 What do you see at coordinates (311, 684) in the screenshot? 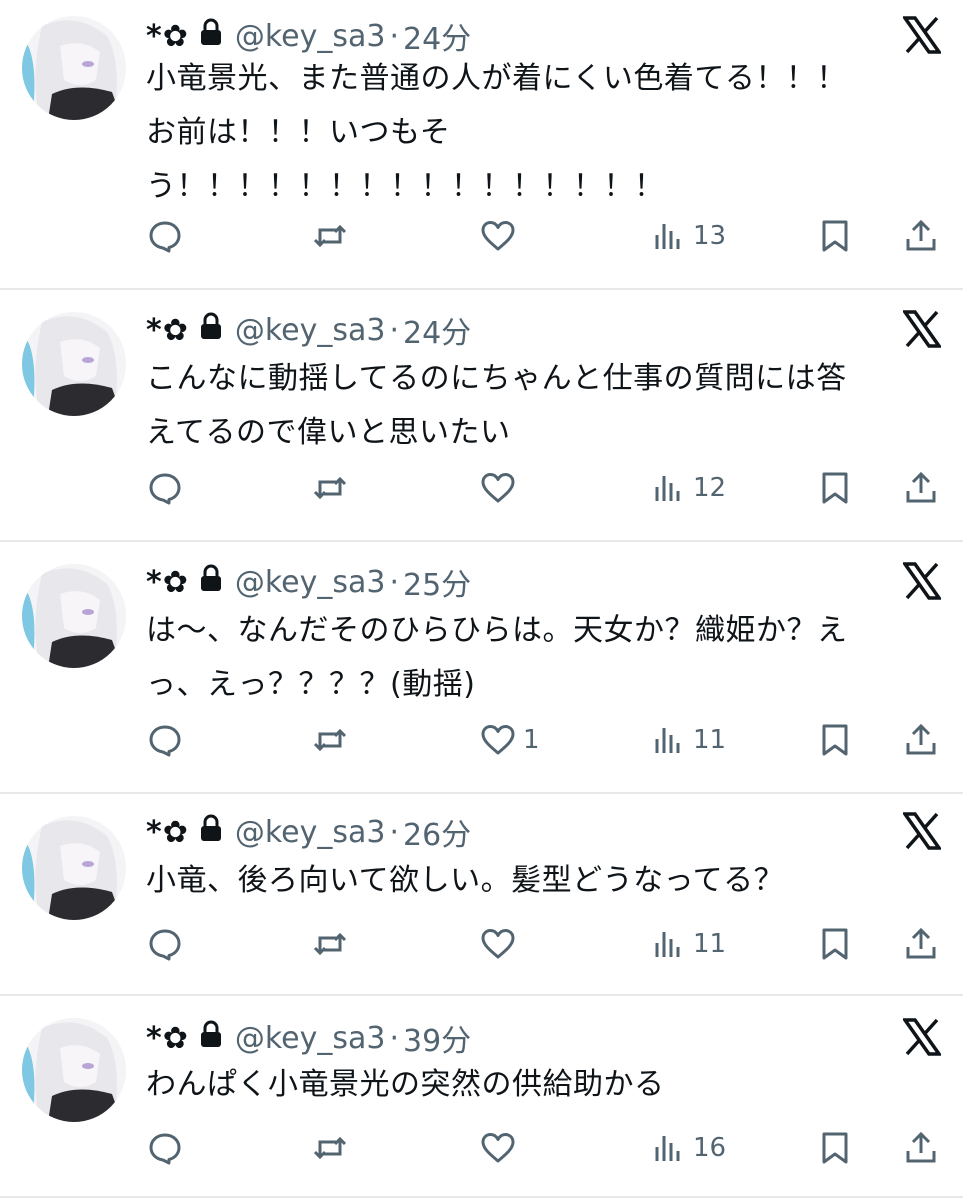
I see `tweet-text-line: っ、えっ？？？？(動揺)` at bounding box center [311, 684].